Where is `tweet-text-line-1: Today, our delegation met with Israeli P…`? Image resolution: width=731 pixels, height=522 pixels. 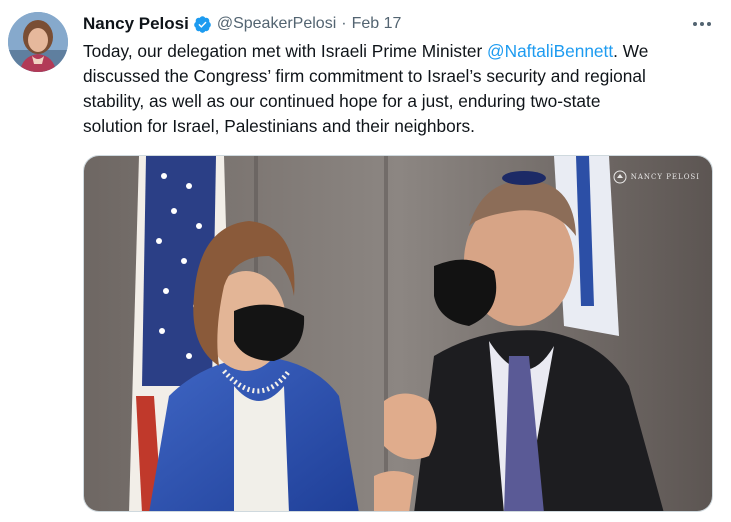
tweet-text-line-1: Today, our delegation met with Israeli P… is located at coordinates (398, 51).